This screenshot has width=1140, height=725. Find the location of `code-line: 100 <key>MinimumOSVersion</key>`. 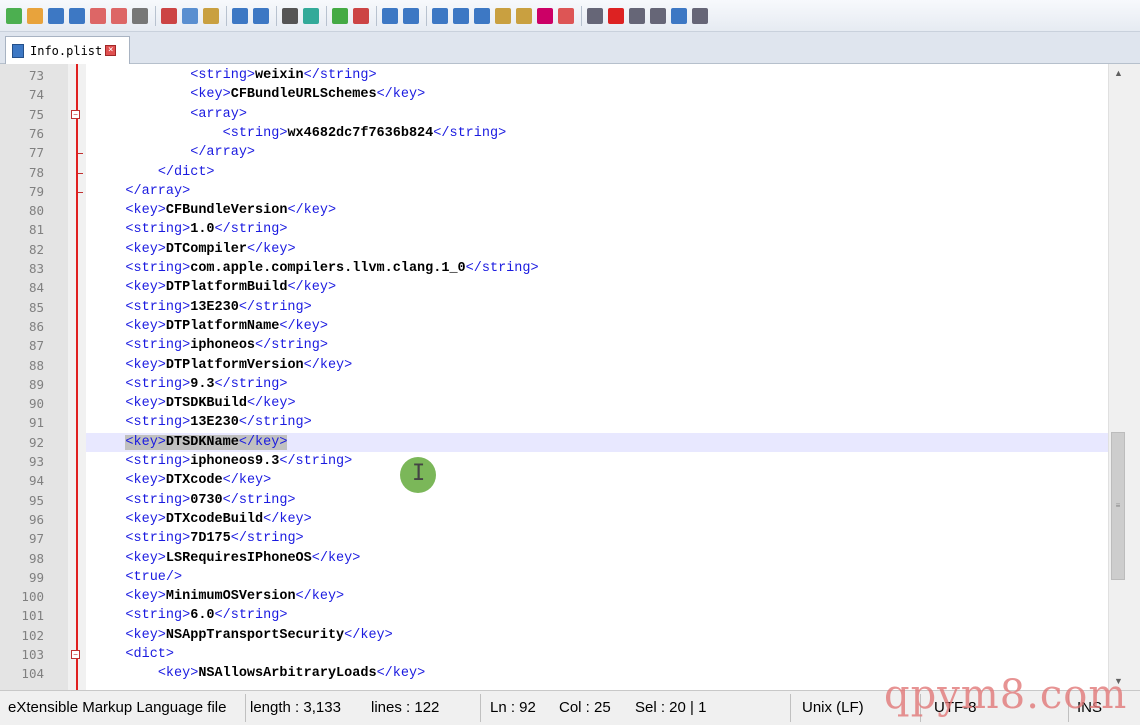

code-line: 100 <key>MinimumOSVersion</key> is located at coordinates (564, 596).